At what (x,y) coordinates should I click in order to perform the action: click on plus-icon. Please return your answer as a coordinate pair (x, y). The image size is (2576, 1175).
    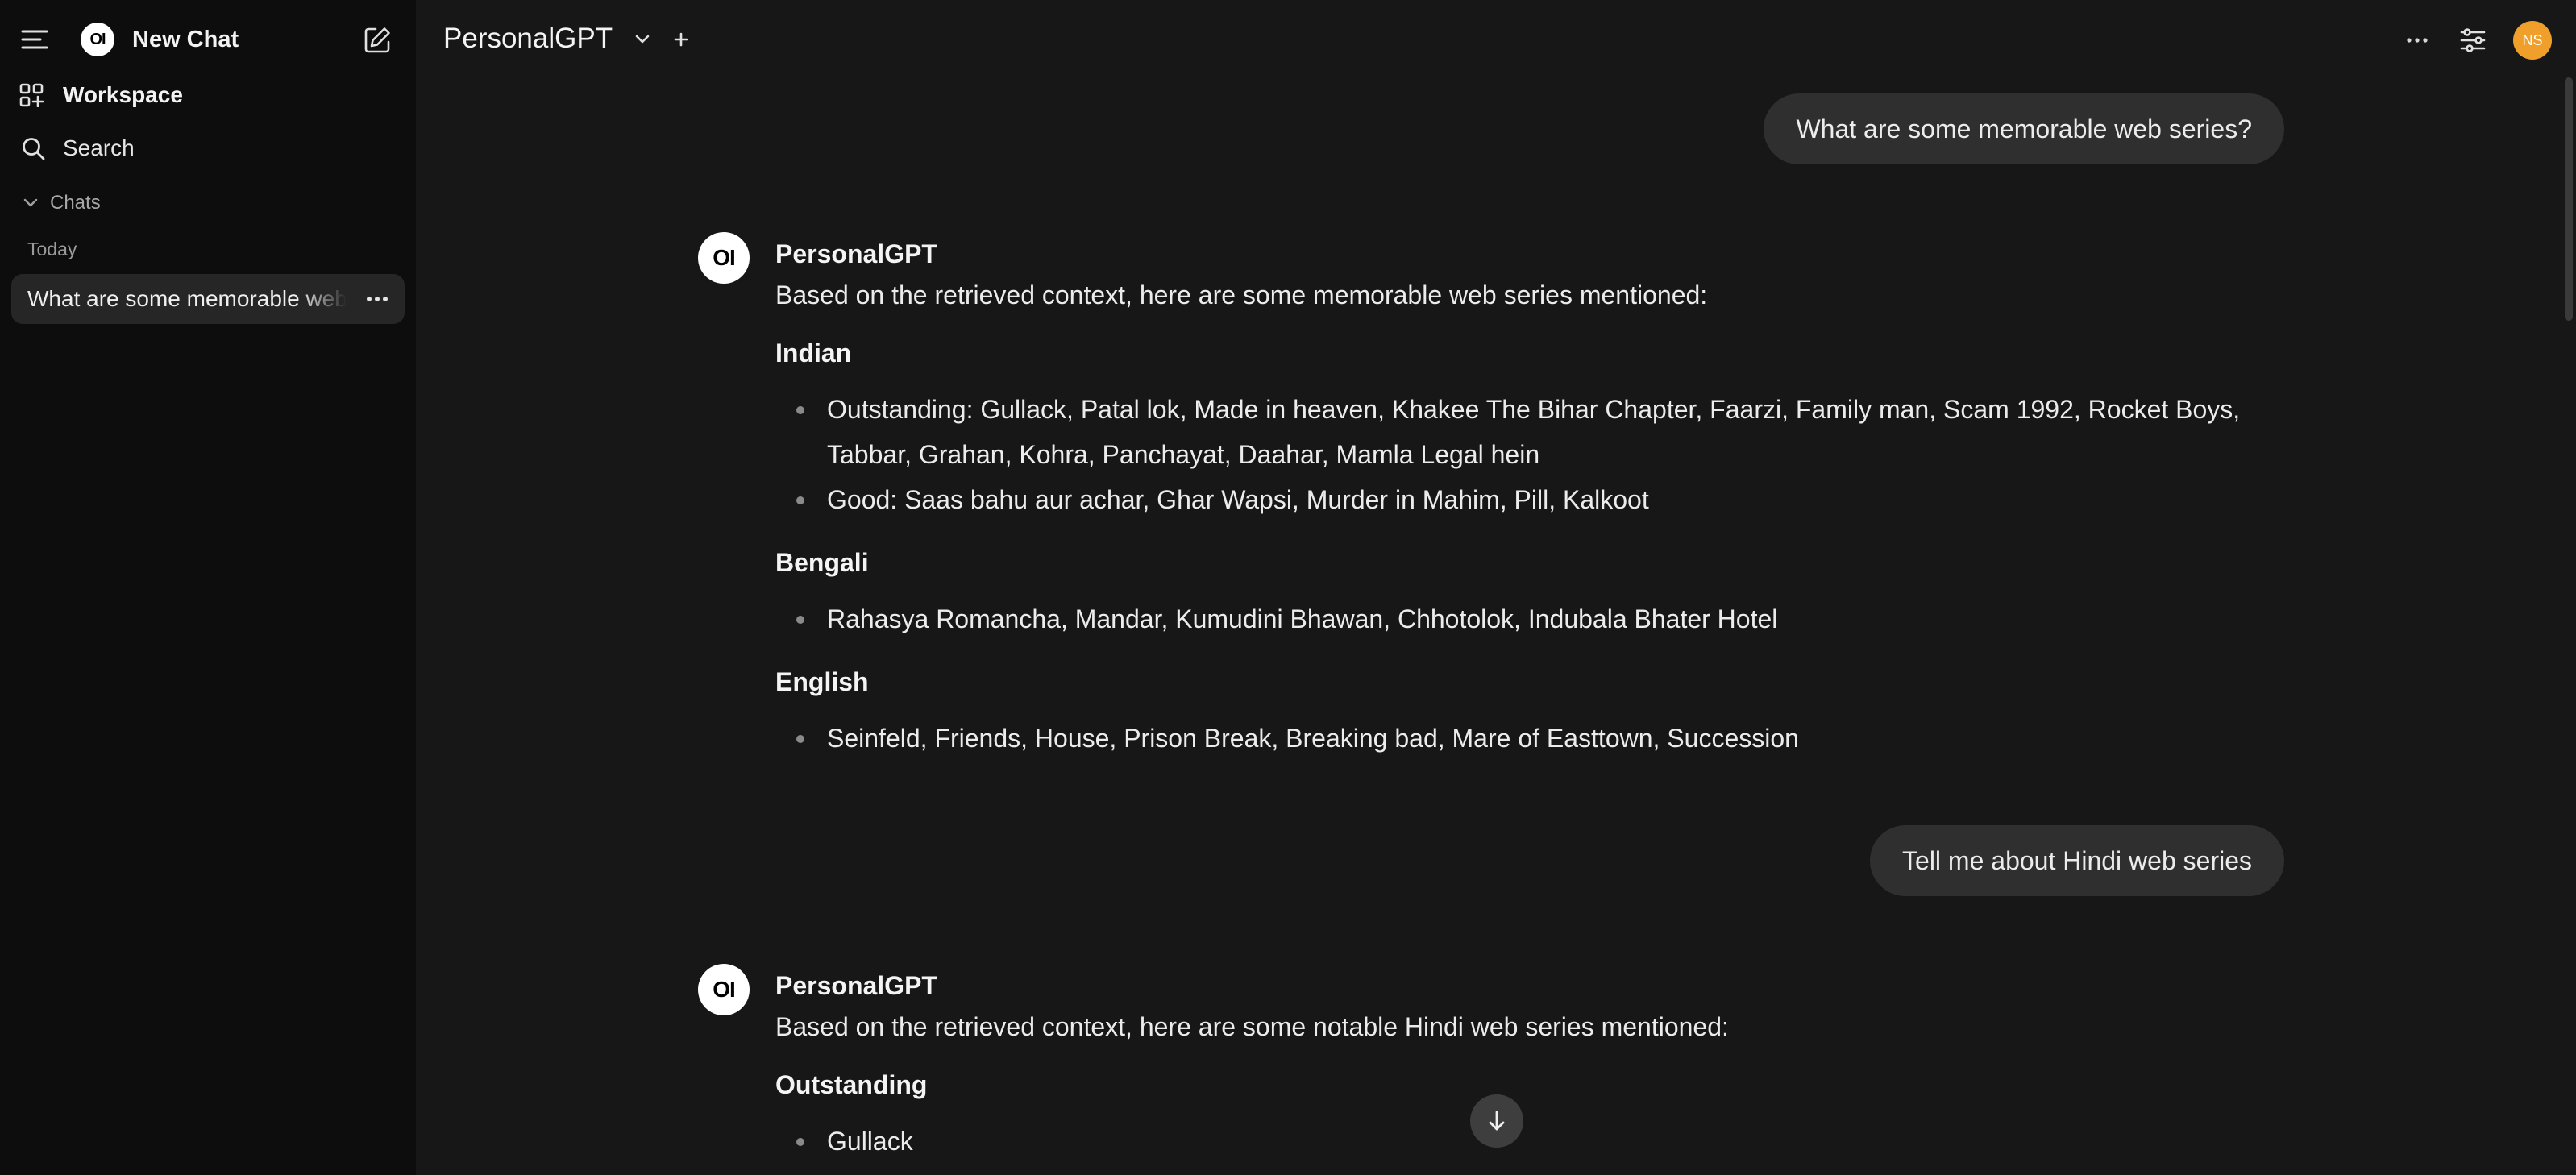
    Looking at the image, I should click on (681, 39).